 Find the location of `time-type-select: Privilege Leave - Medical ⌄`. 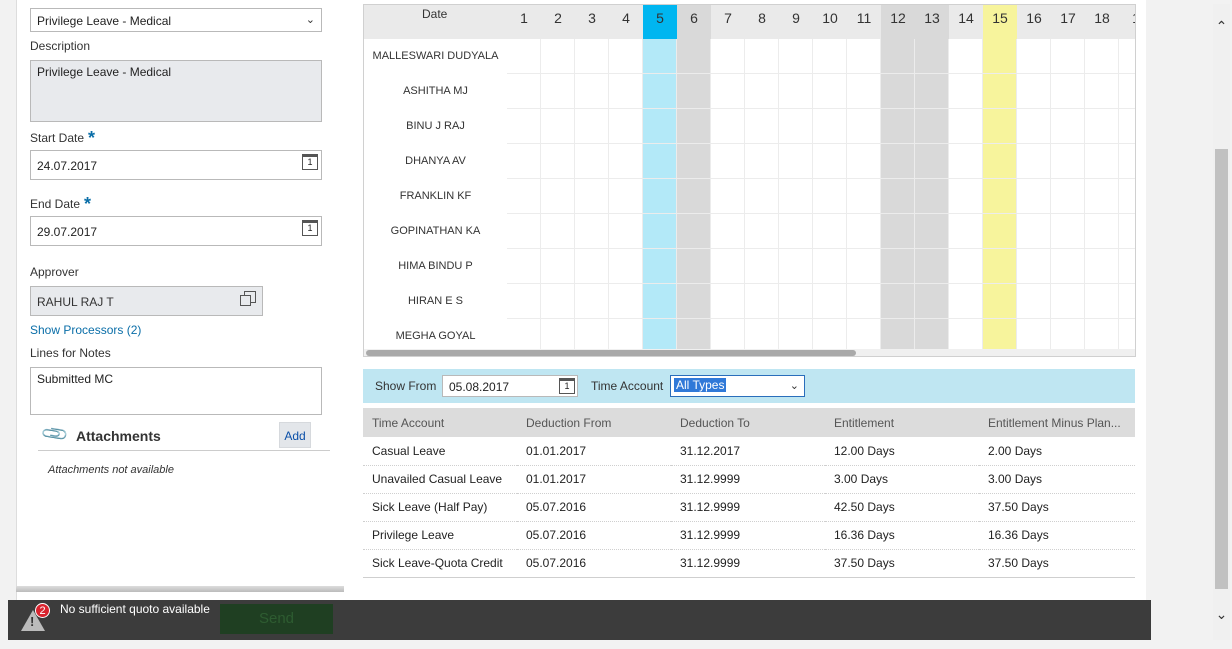

time-type-select: Privilege Leave - Medical ⌄ is located at coordinates (176, 20).